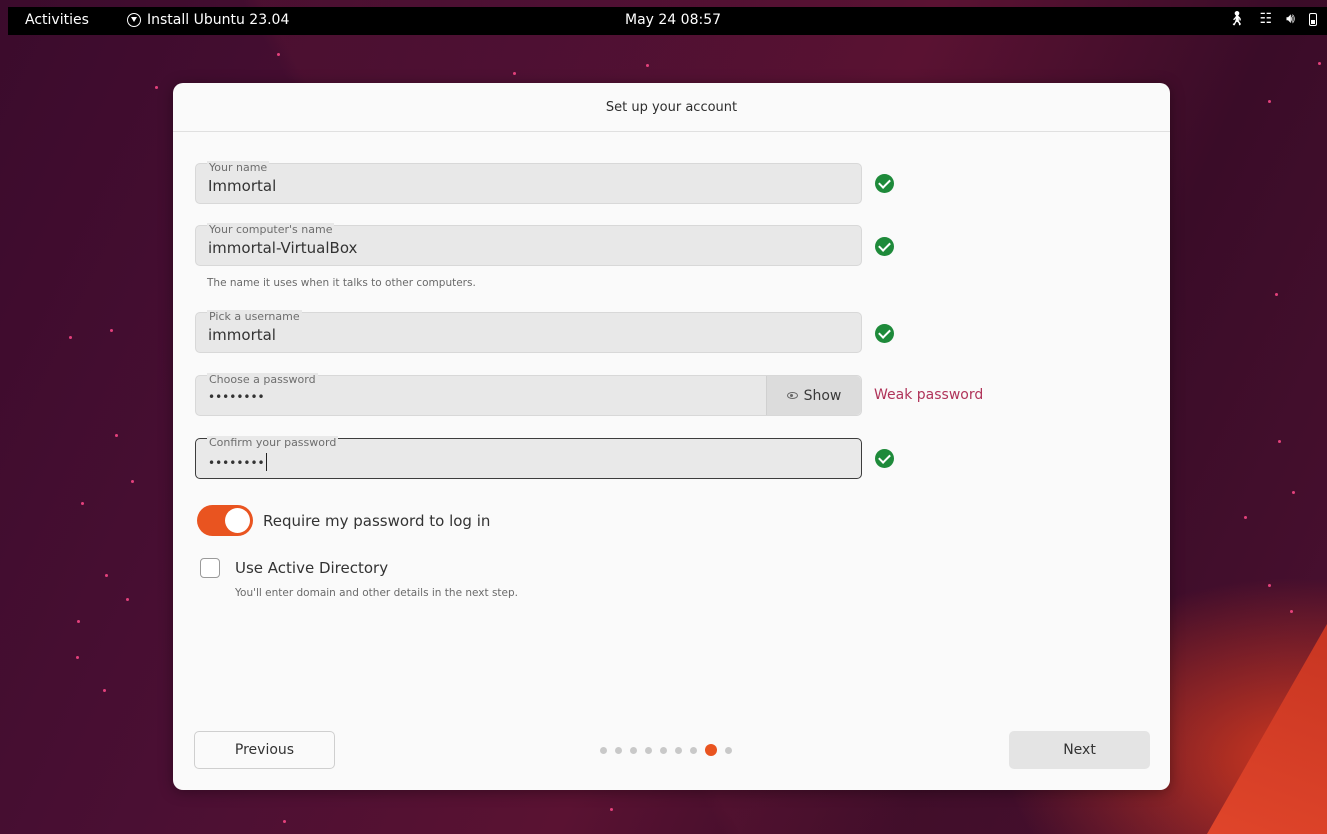 This screenshot has width=1327, height=834. Describe the element at coordinates (377, 521) in the screenshot. I see `require-password-label: Require my password to log in` at that location.